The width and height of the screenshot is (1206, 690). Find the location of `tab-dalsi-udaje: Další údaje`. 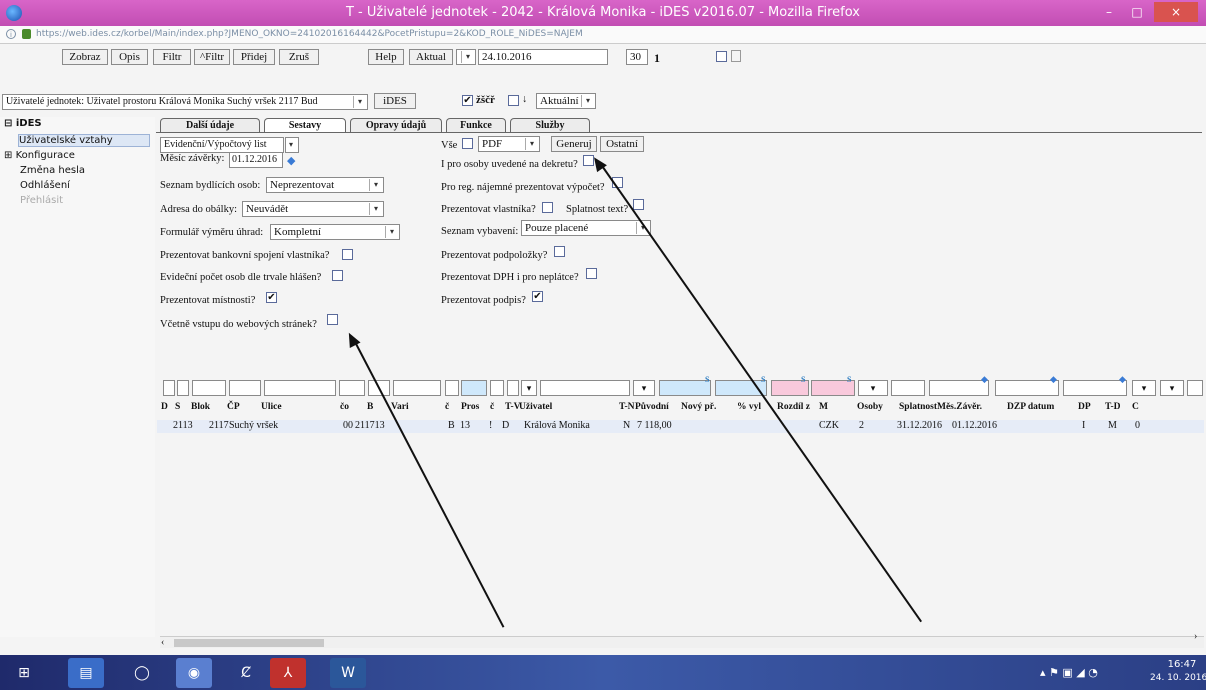

tab-dalsi-udaje: Další údaje is located at coordinates (210, 125).